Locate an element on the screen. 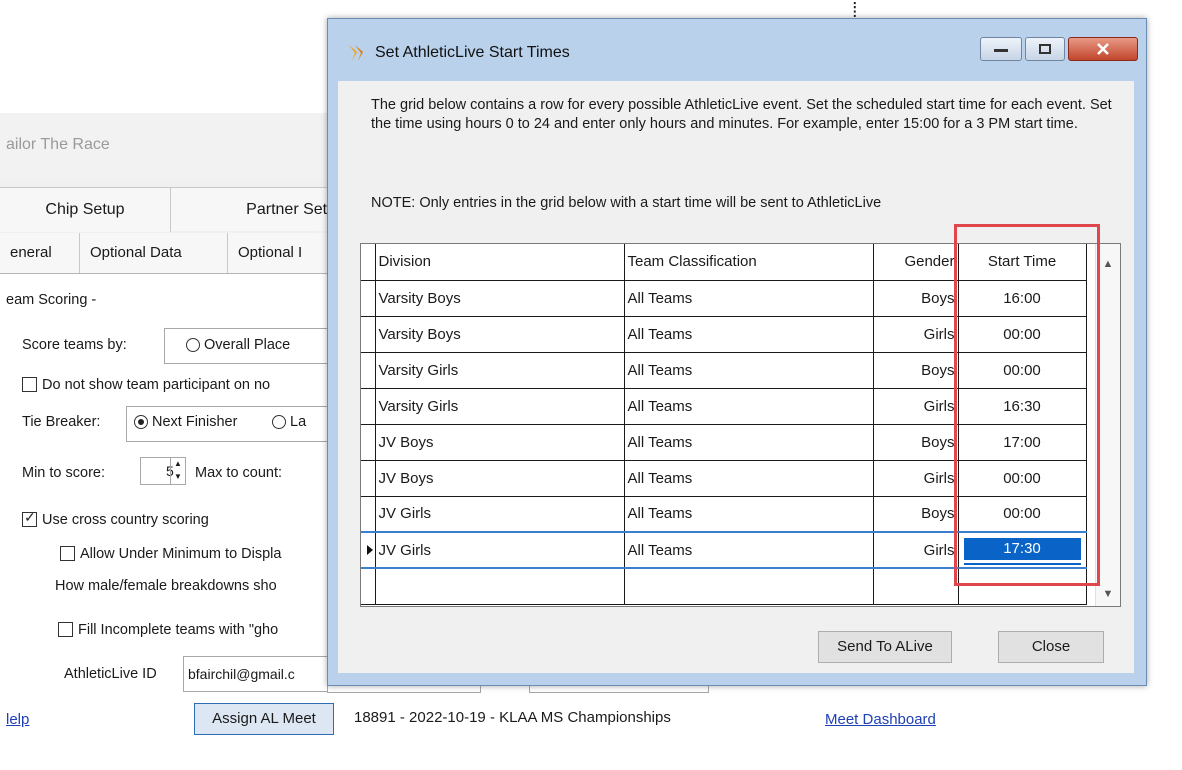 The image size is (1182, 770). breakdowns-label: How male/female breakdowns sho is located at coordinates (166, 586).